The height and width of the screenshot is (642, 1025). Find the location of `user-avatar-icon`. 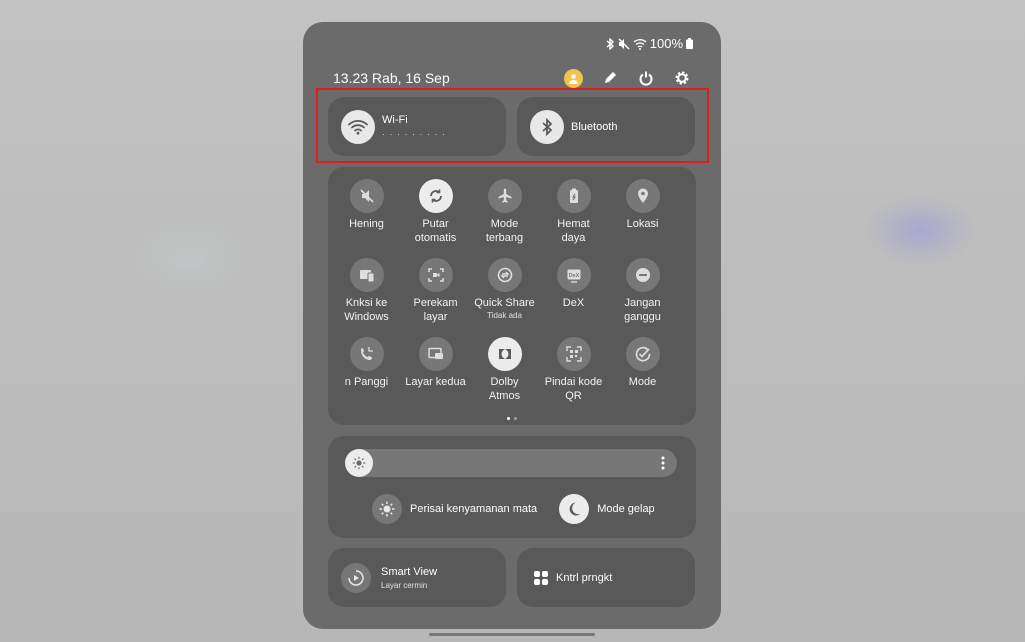

user-avatar-icon is located at coordinates (573, 78).